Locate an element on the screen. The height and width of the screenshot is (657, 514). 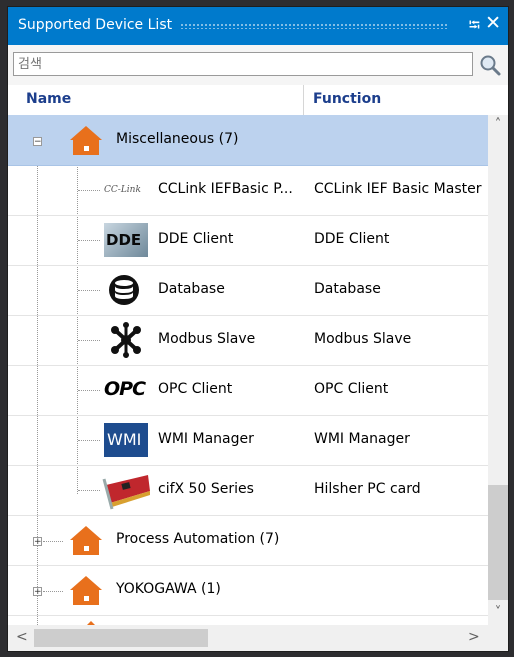
title-bar-grip is located at coordinates (314, 26).